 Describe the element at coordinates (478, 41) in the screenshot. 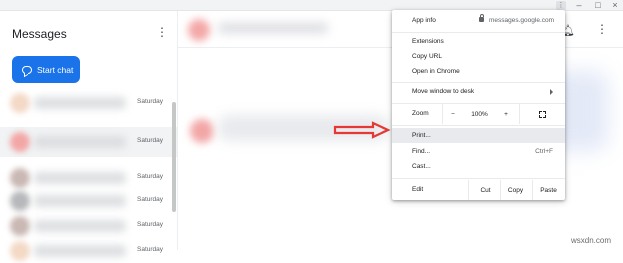

I see `menu-item-extensions: Extensions` at that location.